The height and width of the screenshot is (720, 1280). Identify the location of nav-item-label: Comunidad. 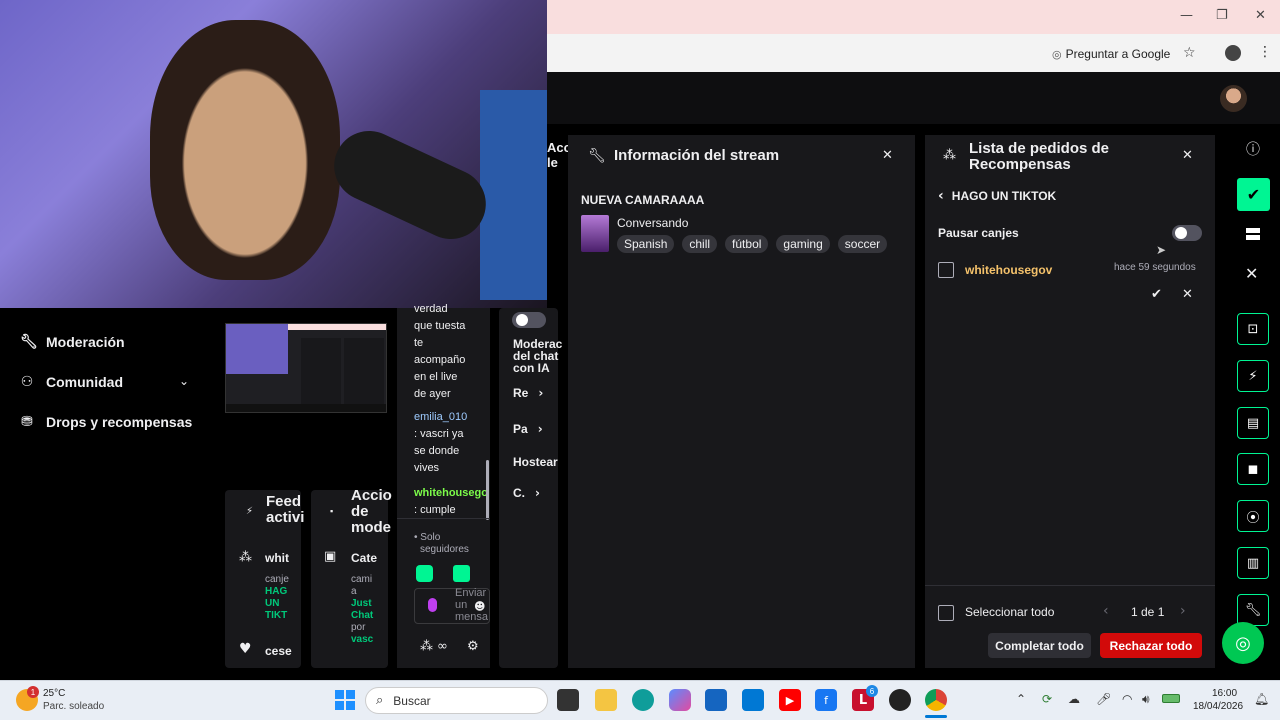
(84, 382).